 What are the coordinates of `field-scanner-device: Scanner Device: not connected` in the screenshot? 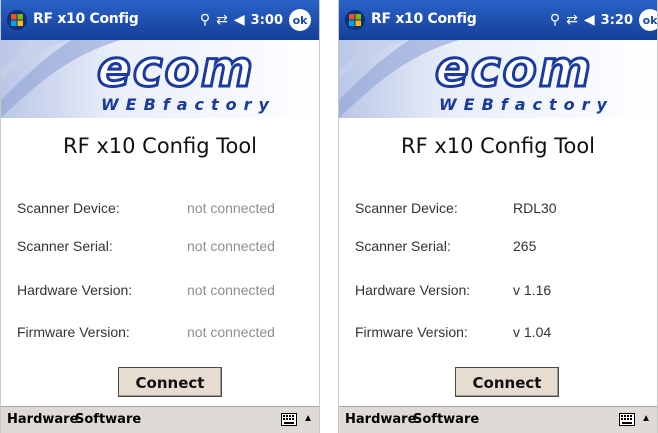 It's located at (162, 210).